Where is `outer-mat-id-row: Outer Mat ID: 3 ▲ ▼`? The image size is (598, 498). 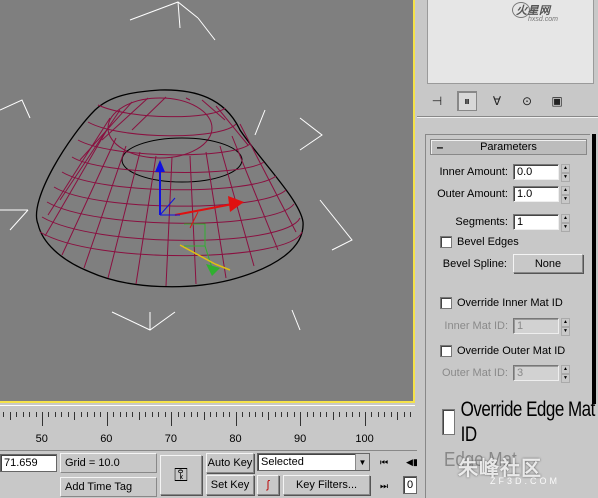 outer-mat-id-row: Outer Mat ID: 3 ▲ ▼ is located at coordinates (500, 374).